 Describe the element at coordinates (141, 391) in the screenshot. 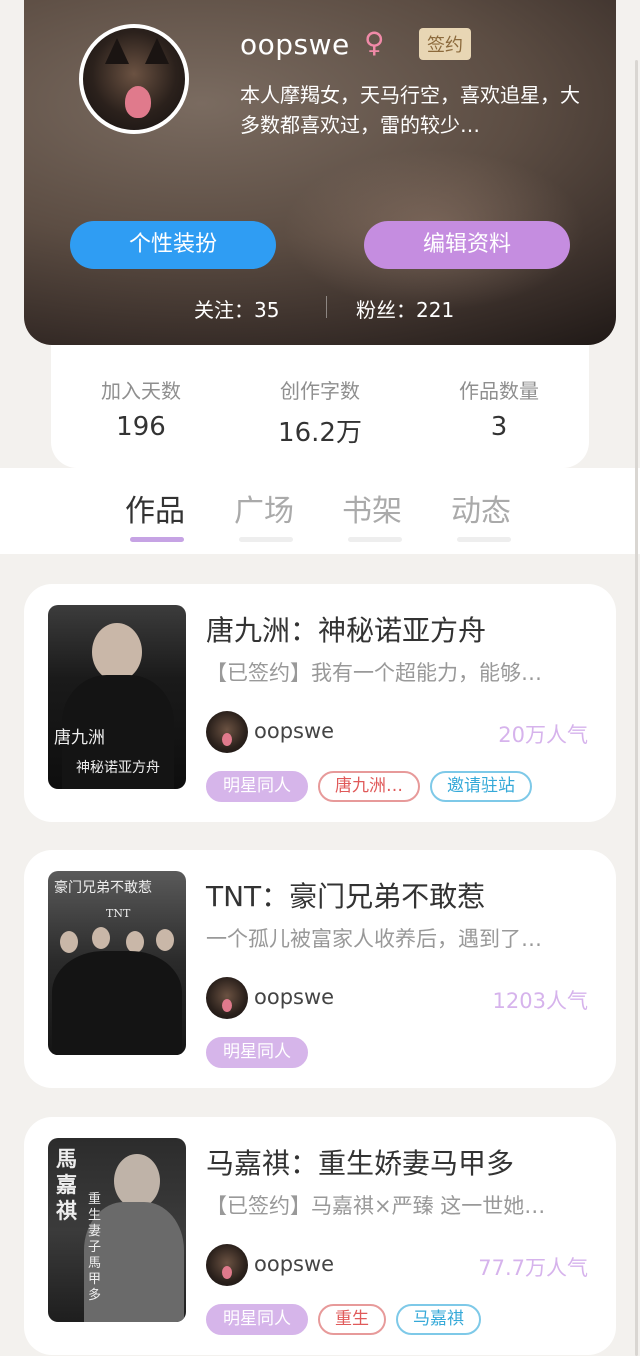

I see `stat-label: 加入天数` at that location.